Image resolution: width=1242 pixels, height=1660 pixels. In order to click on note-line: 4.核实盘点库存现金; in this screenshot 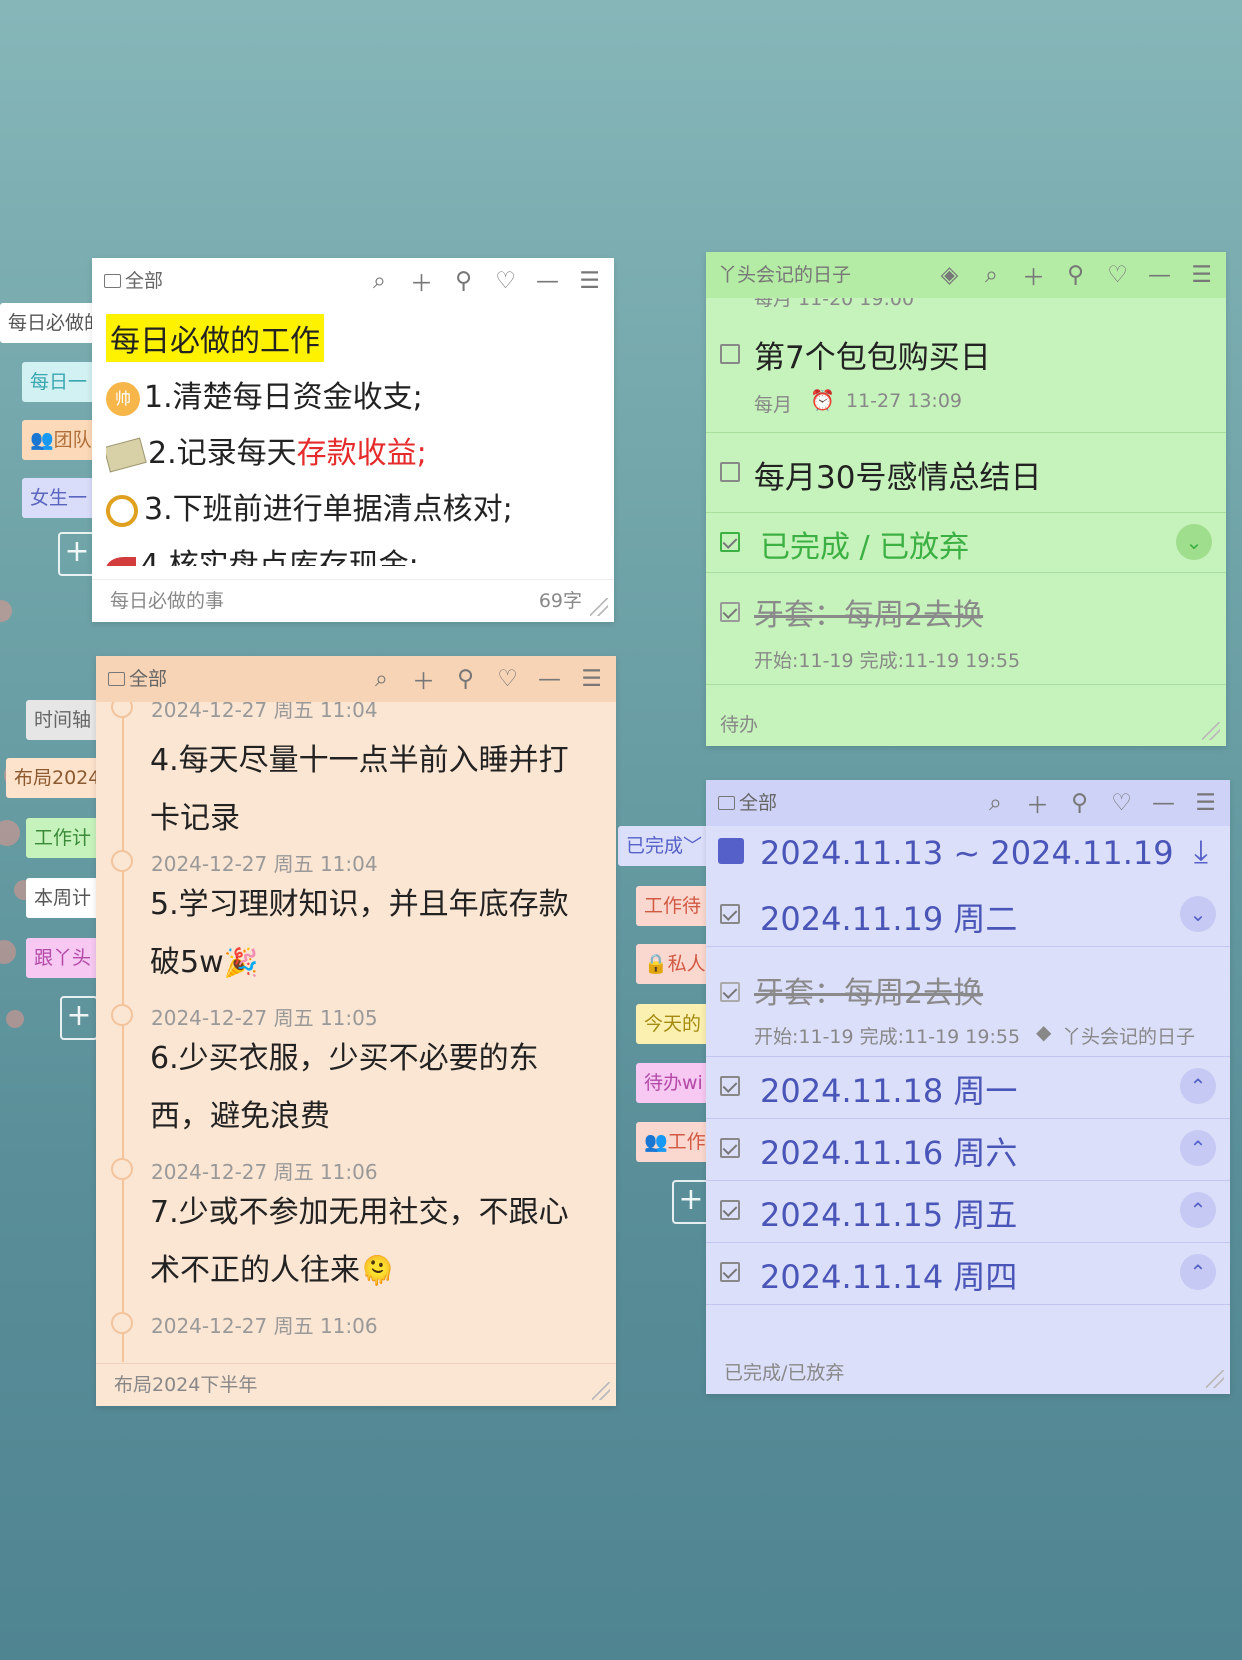, I will do `click(279, 557)`.